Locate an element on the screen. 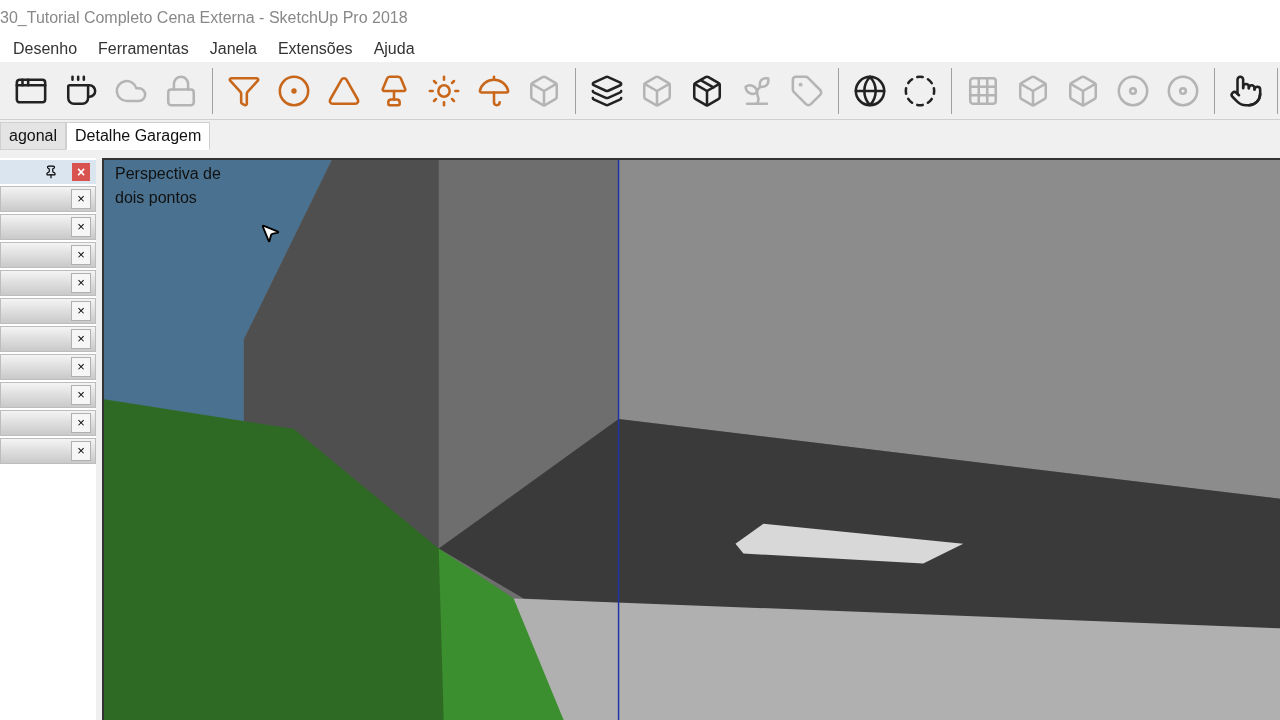 The image size is (1280, 720). menu-item: Extensões is located at coordinates (315, 48).